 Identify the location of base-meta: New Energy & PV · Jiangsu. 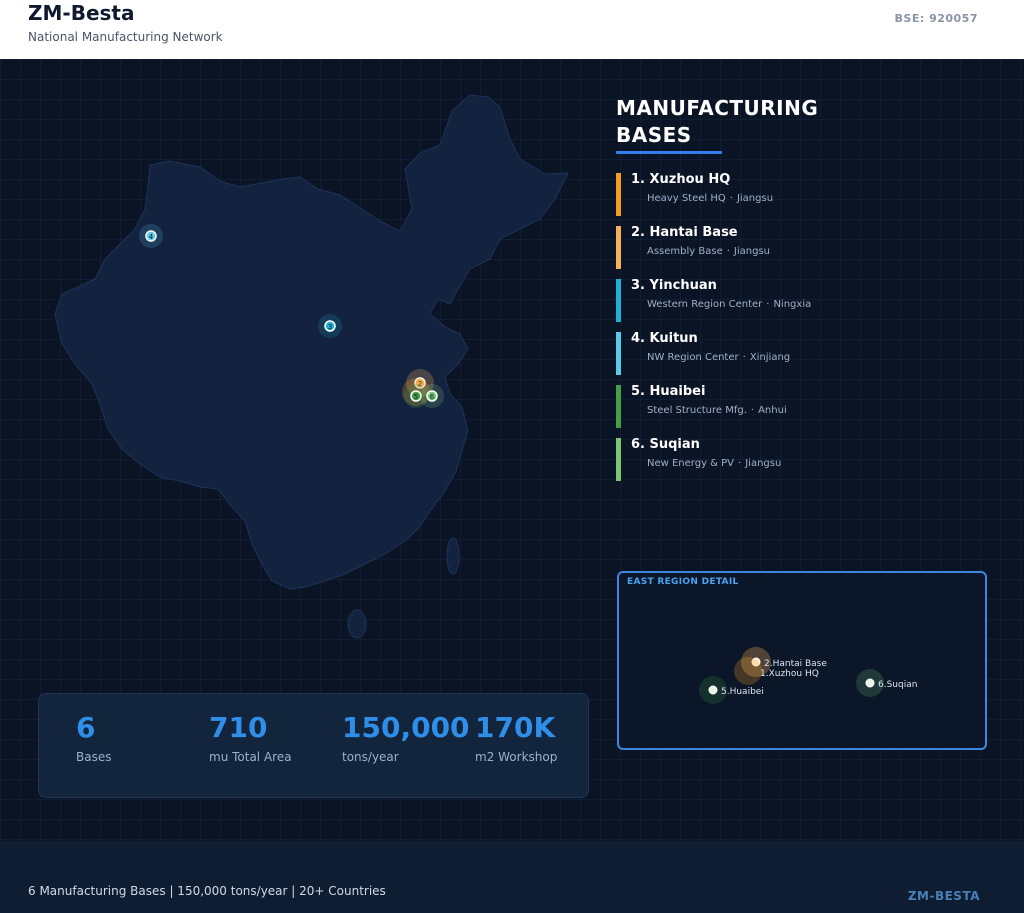
(714, 463).